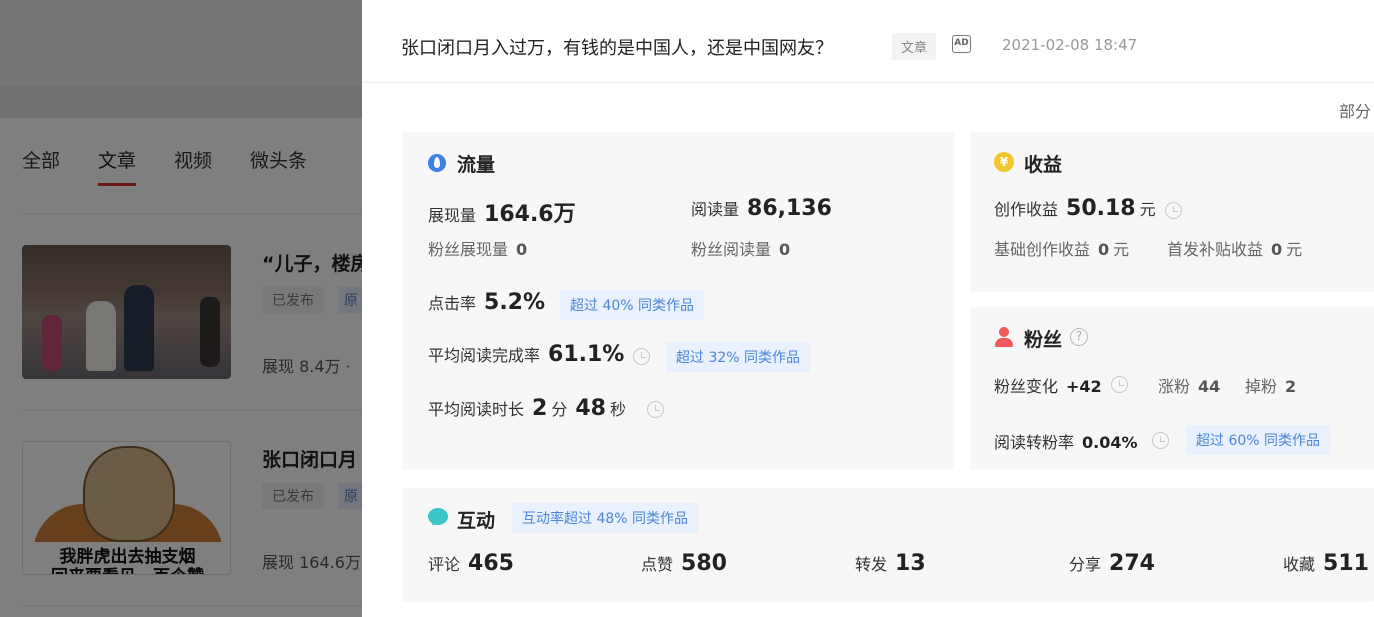  I want to click on favorites-stat: 收藏 511, so click(1326, 563).